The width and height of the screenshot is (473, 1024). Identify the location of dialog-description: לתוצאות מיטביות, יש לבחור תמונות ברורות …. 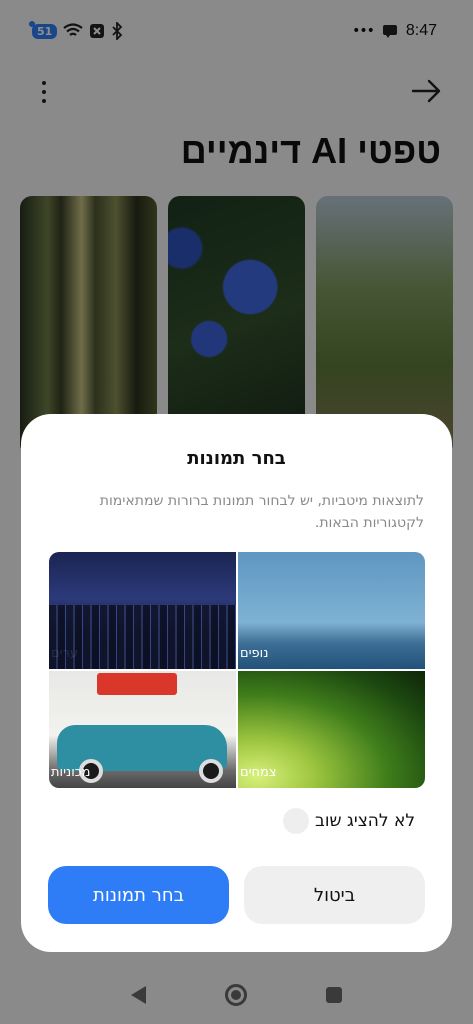
(261, 512).